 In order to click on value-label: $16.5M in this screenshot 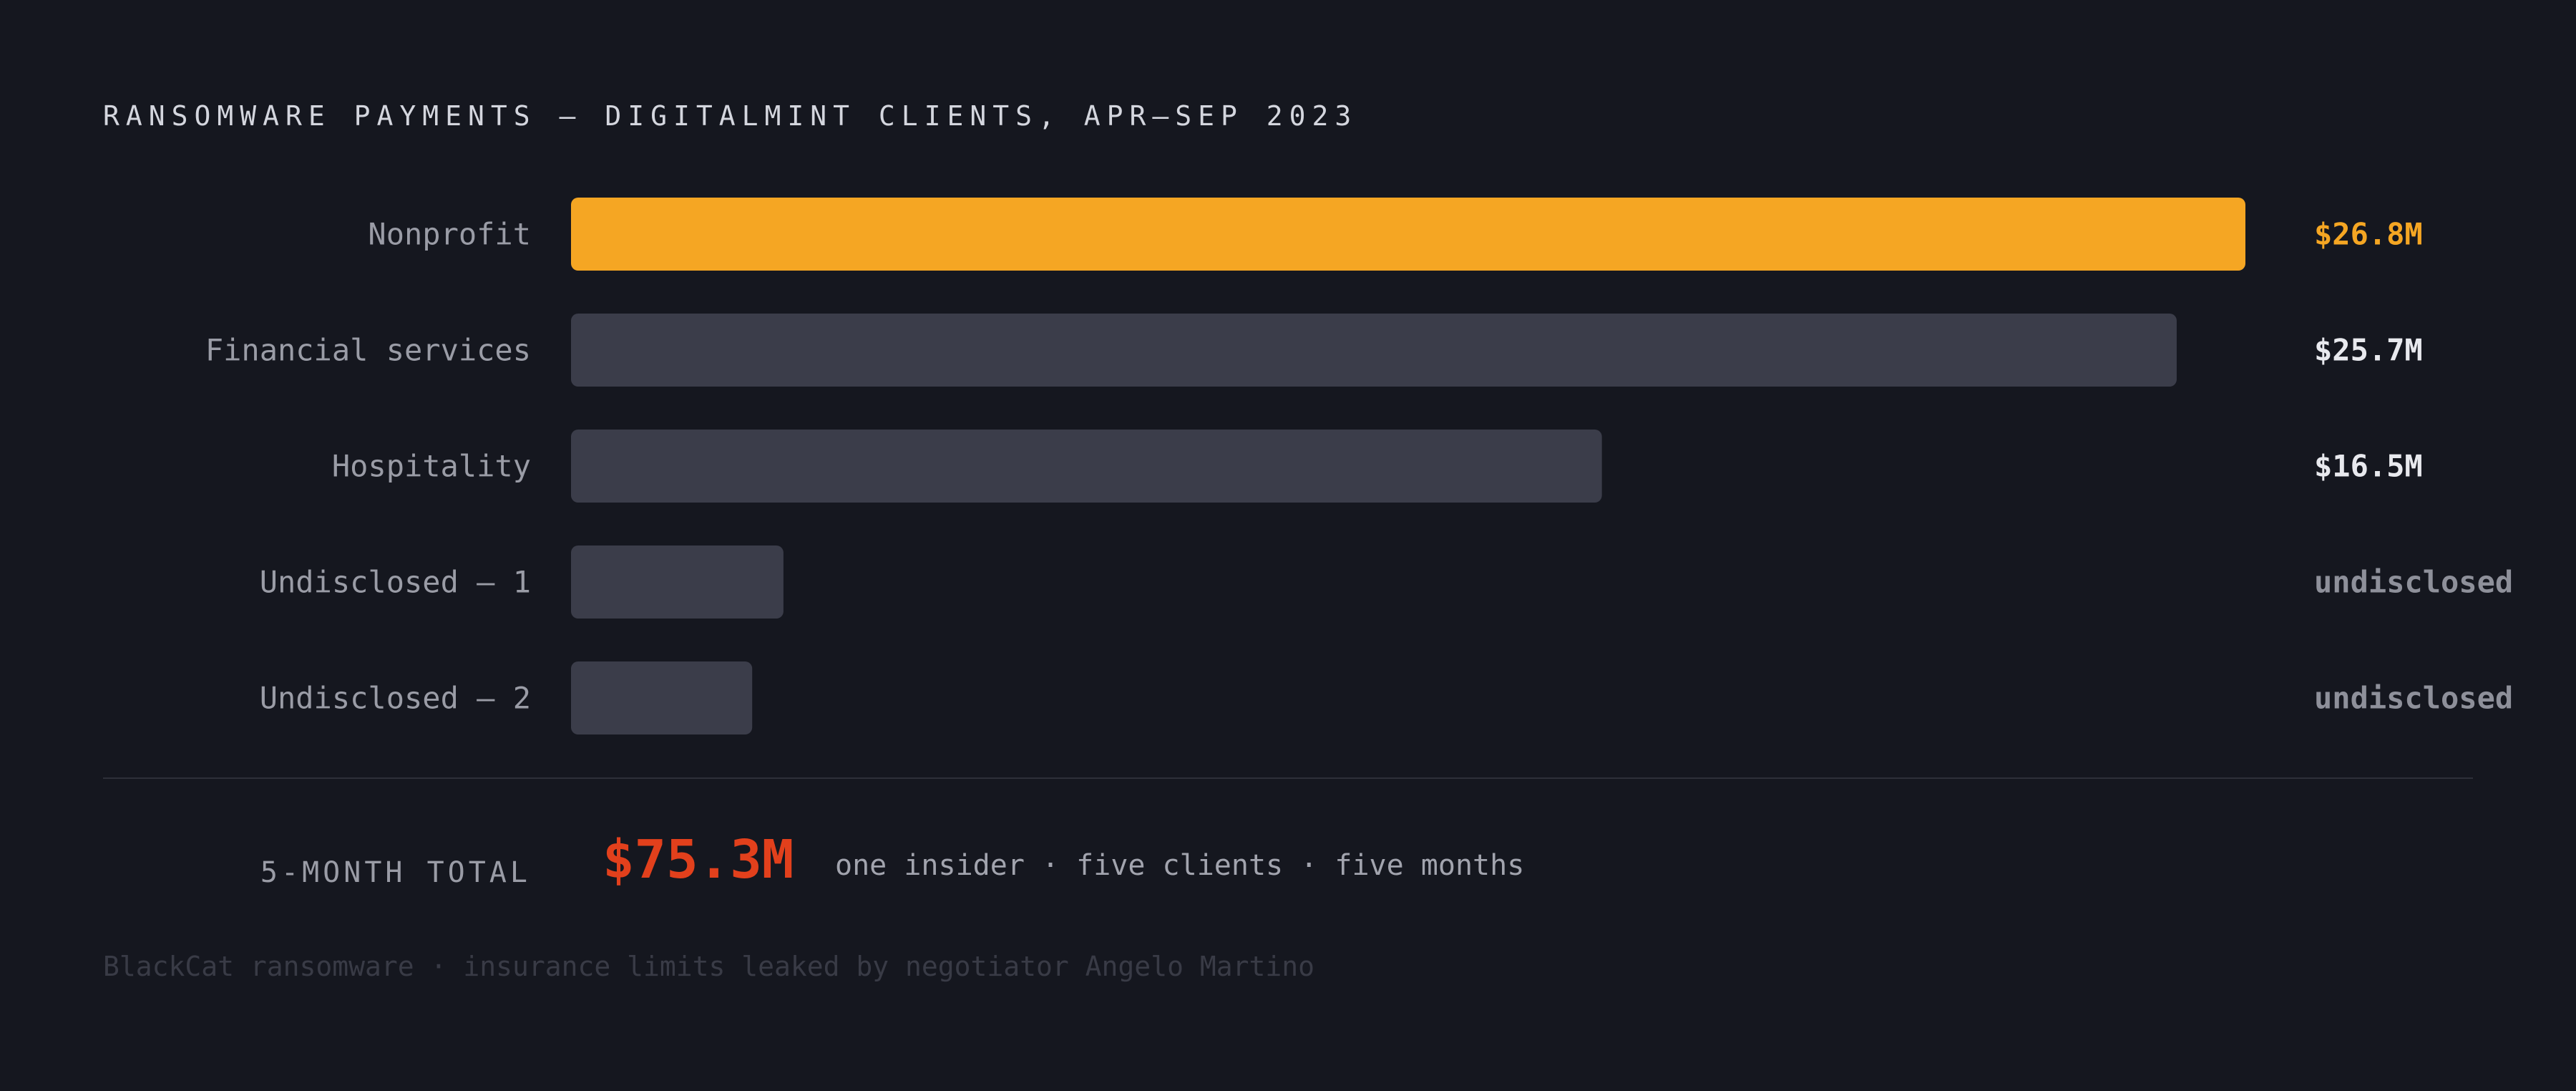, I will do `click(2368, 467)`.